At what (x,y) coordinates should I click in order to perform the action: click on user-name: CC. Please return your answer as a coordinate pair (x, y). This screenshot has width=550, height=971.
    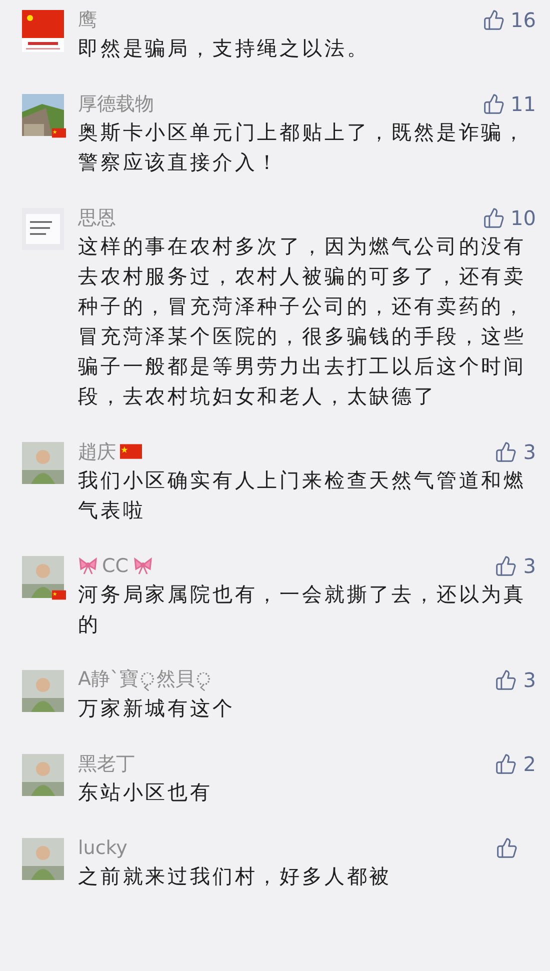
    Looking at the image, I should click on (115, 565).